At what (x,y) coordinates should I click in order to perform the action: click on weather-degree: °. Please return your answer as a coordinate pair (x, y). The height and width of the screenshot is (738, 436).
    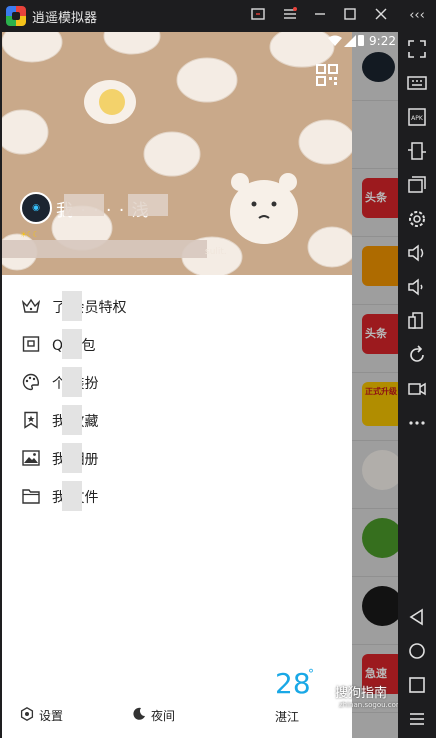
    Looking at the image, I should click on (311, 674).